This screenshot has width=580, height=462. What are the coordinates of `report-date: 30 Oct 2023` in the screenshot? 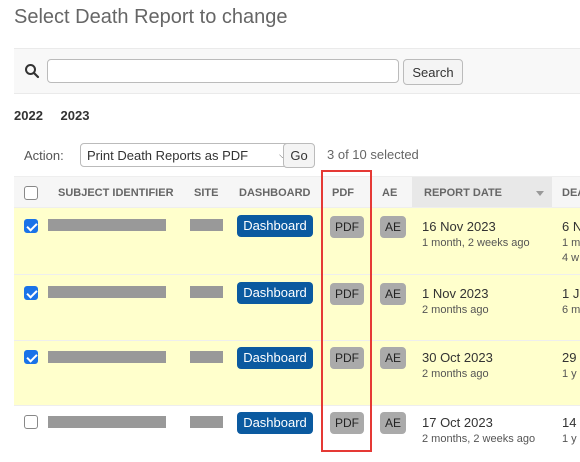 It's located at (457, 357).